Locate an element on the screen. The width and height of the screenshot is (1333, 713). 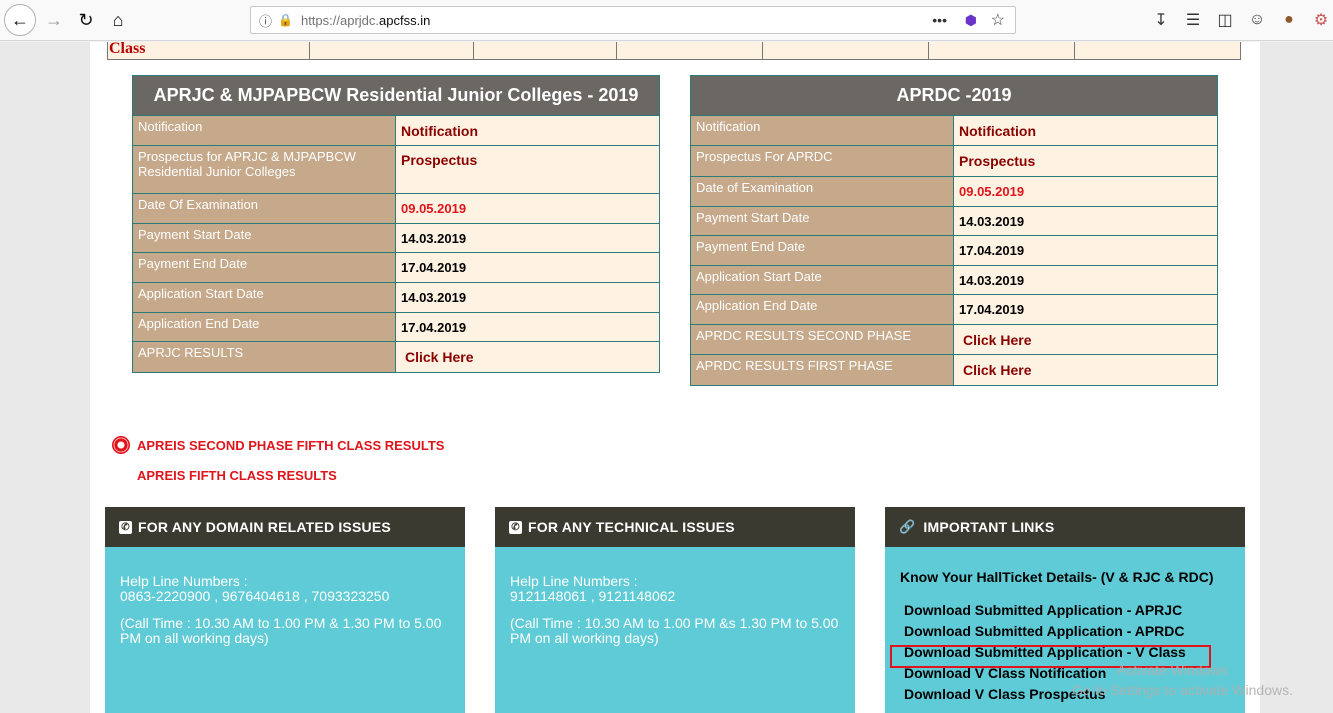
box-title: FOR ANY TECHNICAL ISSUES is located at coordinates (631, 527).